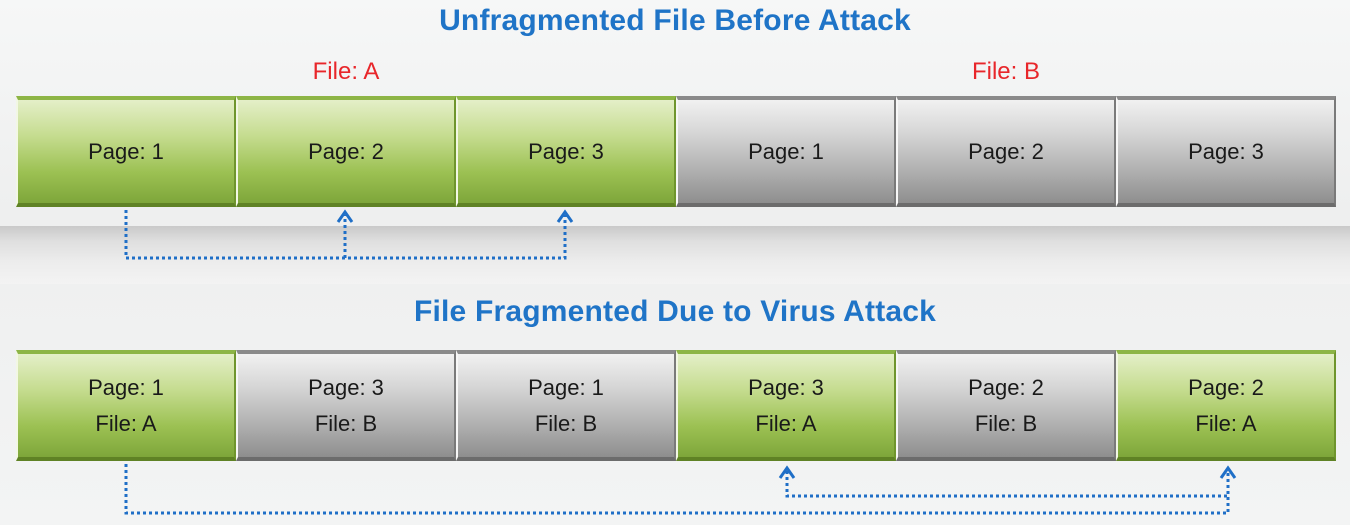 Image resolution: width=1350 pixels, height=525 pixels. What do you see at coordinates (1006, 484) in the screenshot?
I see `link-path-inner` at bounding box center [1006, 484].